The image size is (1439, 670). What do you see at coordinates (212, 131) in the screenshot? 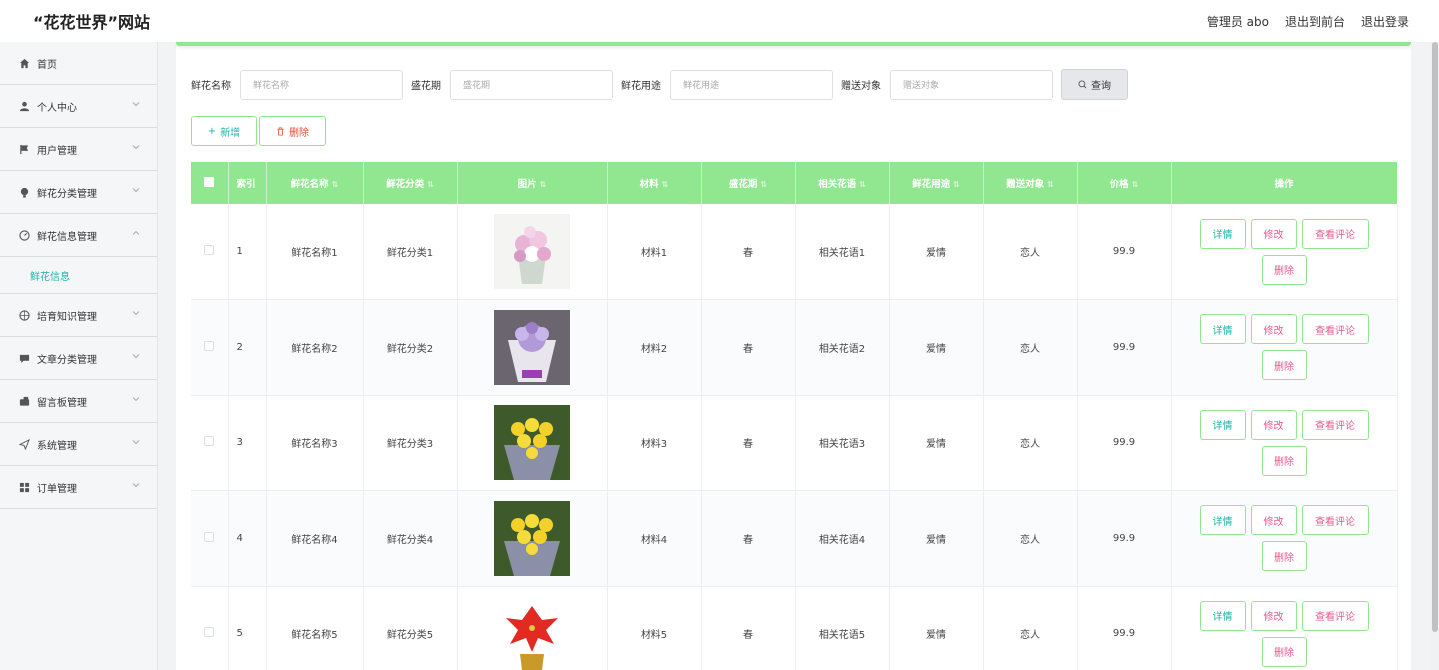
I see `plus-icon: +` at bounding box center [212, 131].